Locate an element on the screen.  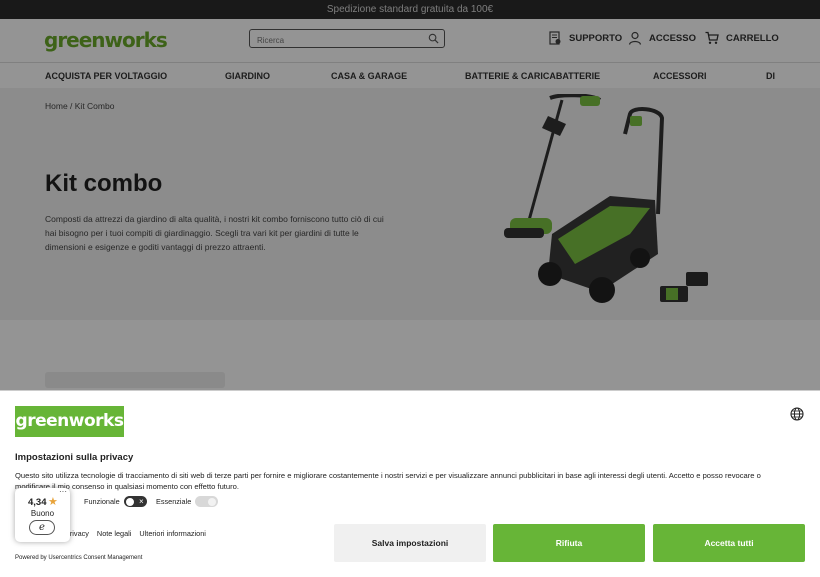
toggle-funzionale-label: Funzionale is located at coordinates (102, 501).